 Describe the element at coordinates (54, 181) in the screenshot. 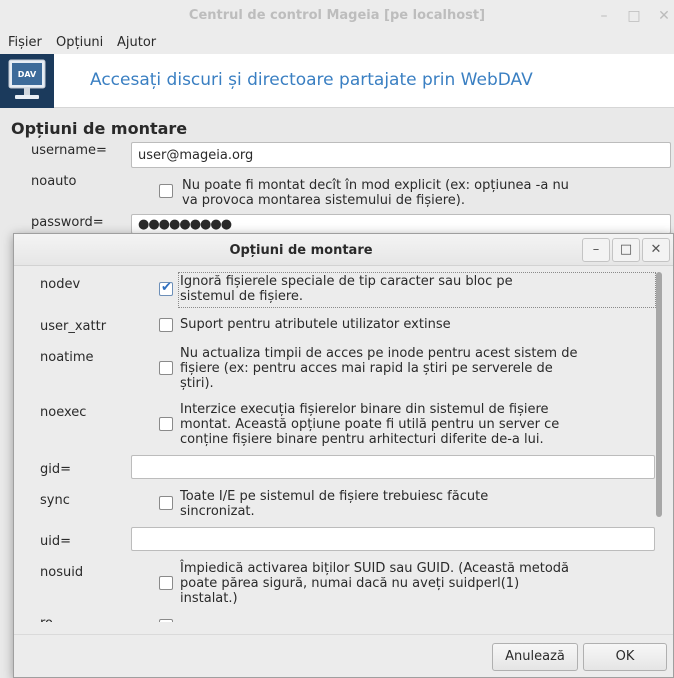

I see `noauto-label: noauto` at that location.